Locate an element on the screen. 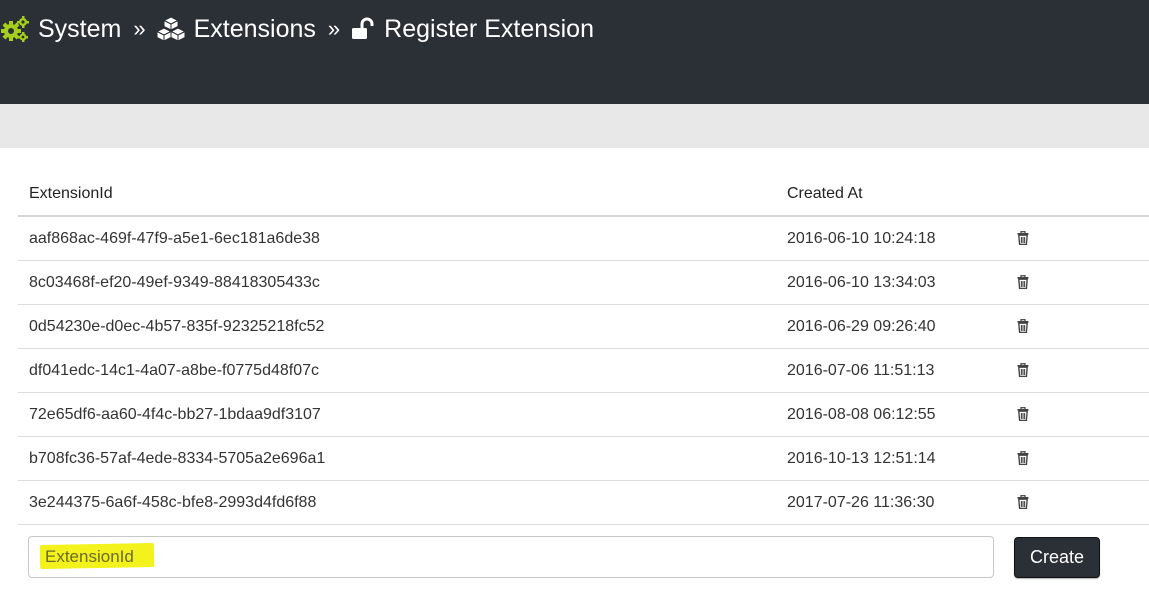  create-button: Create is located at coordinates (1057, 557).